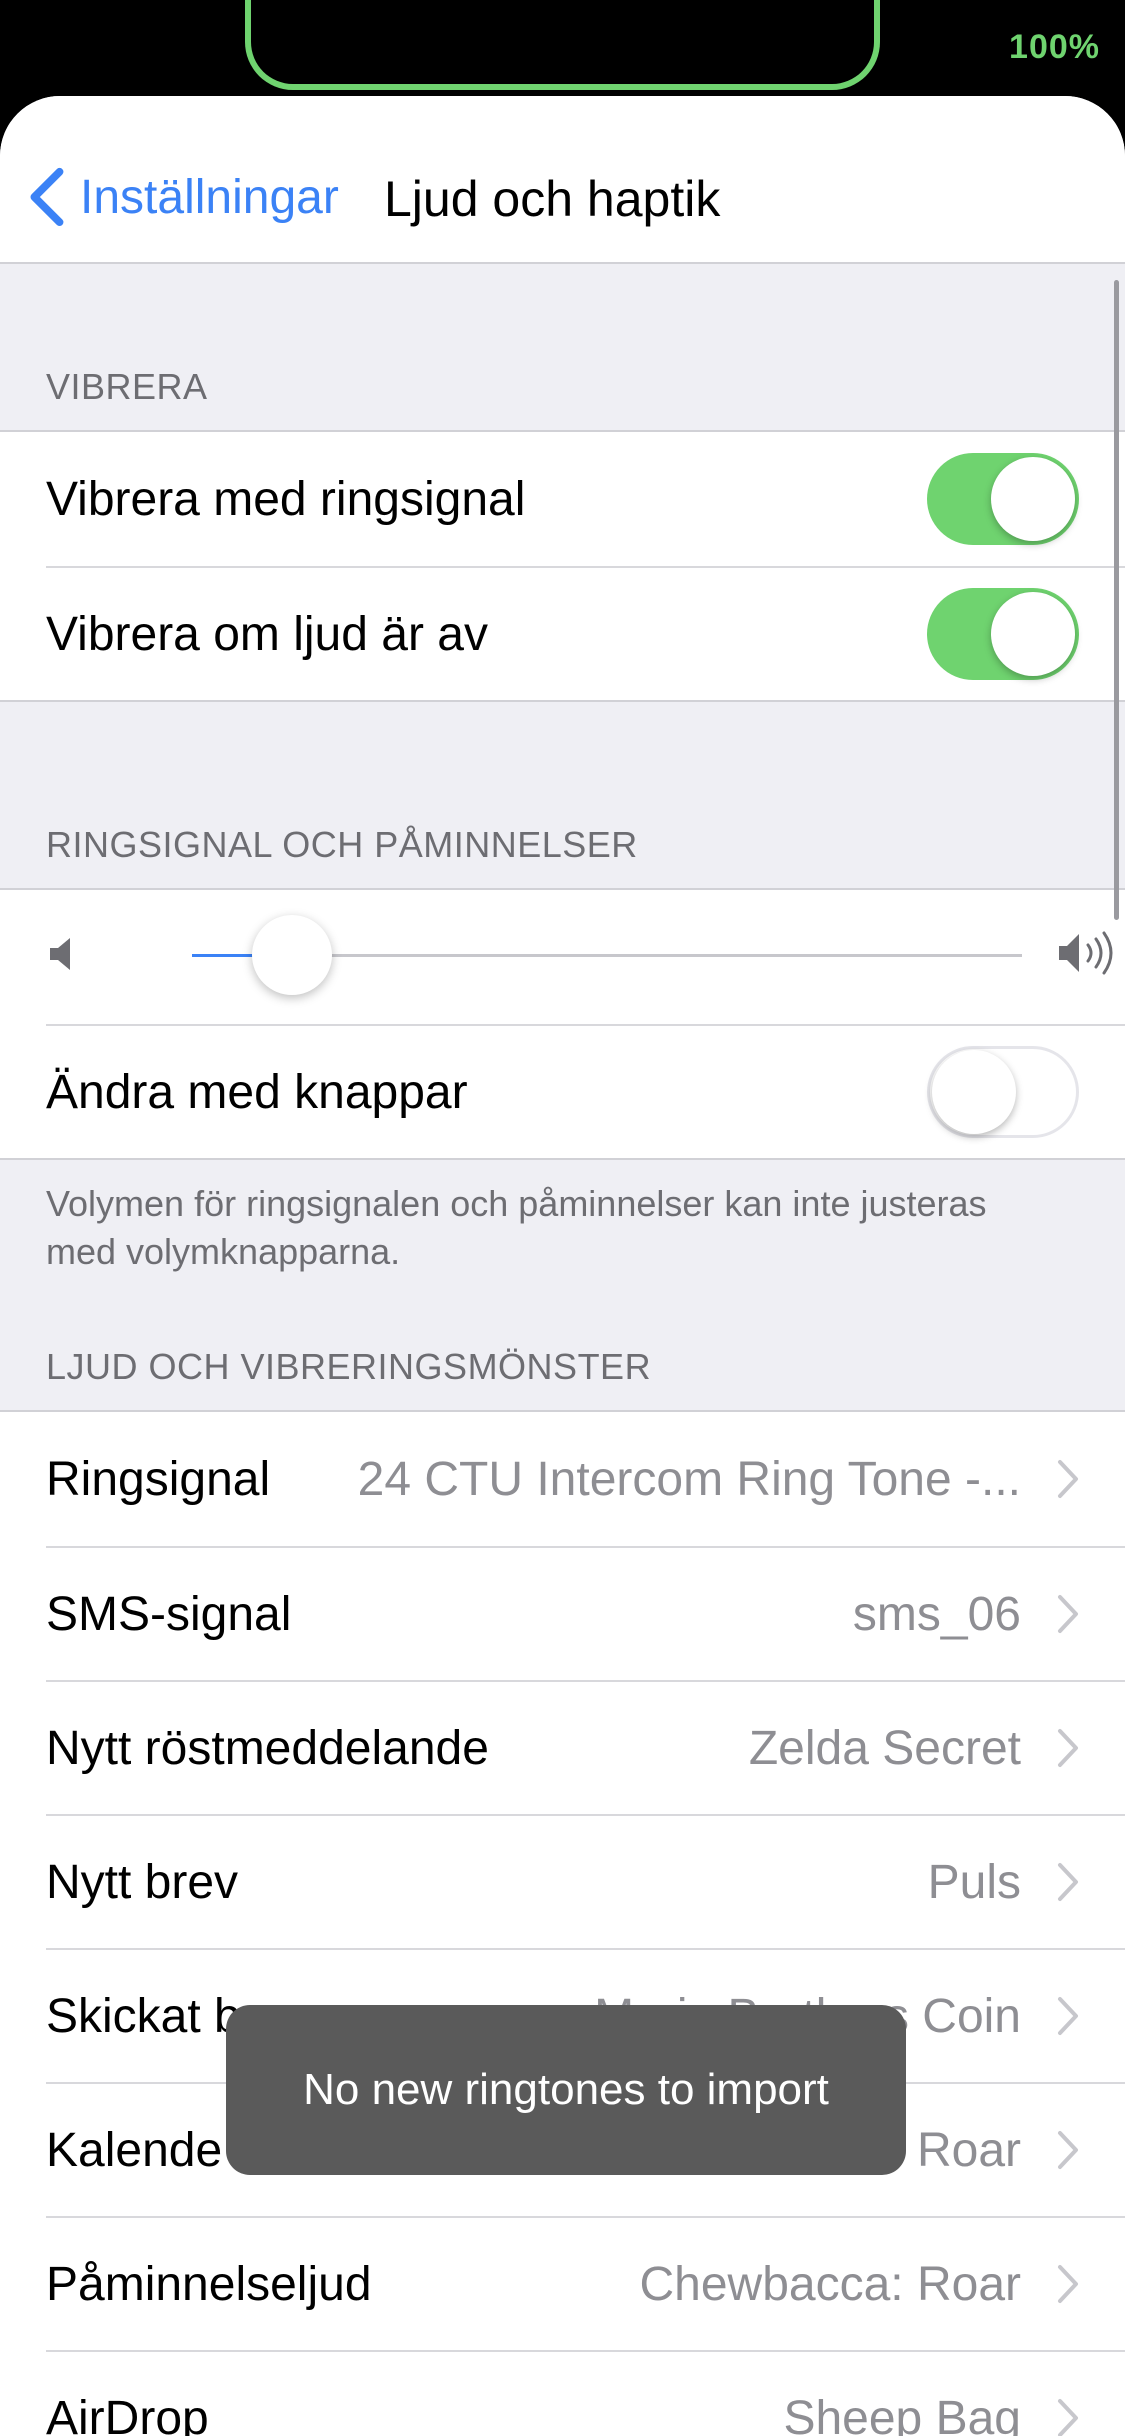 This screenshot has width=1125, height=2436. What do you see at coordinates (286, 499) in the screenshot?
I see `row-label: Vibrera med ringsignal` at bounding box center [286, 499].